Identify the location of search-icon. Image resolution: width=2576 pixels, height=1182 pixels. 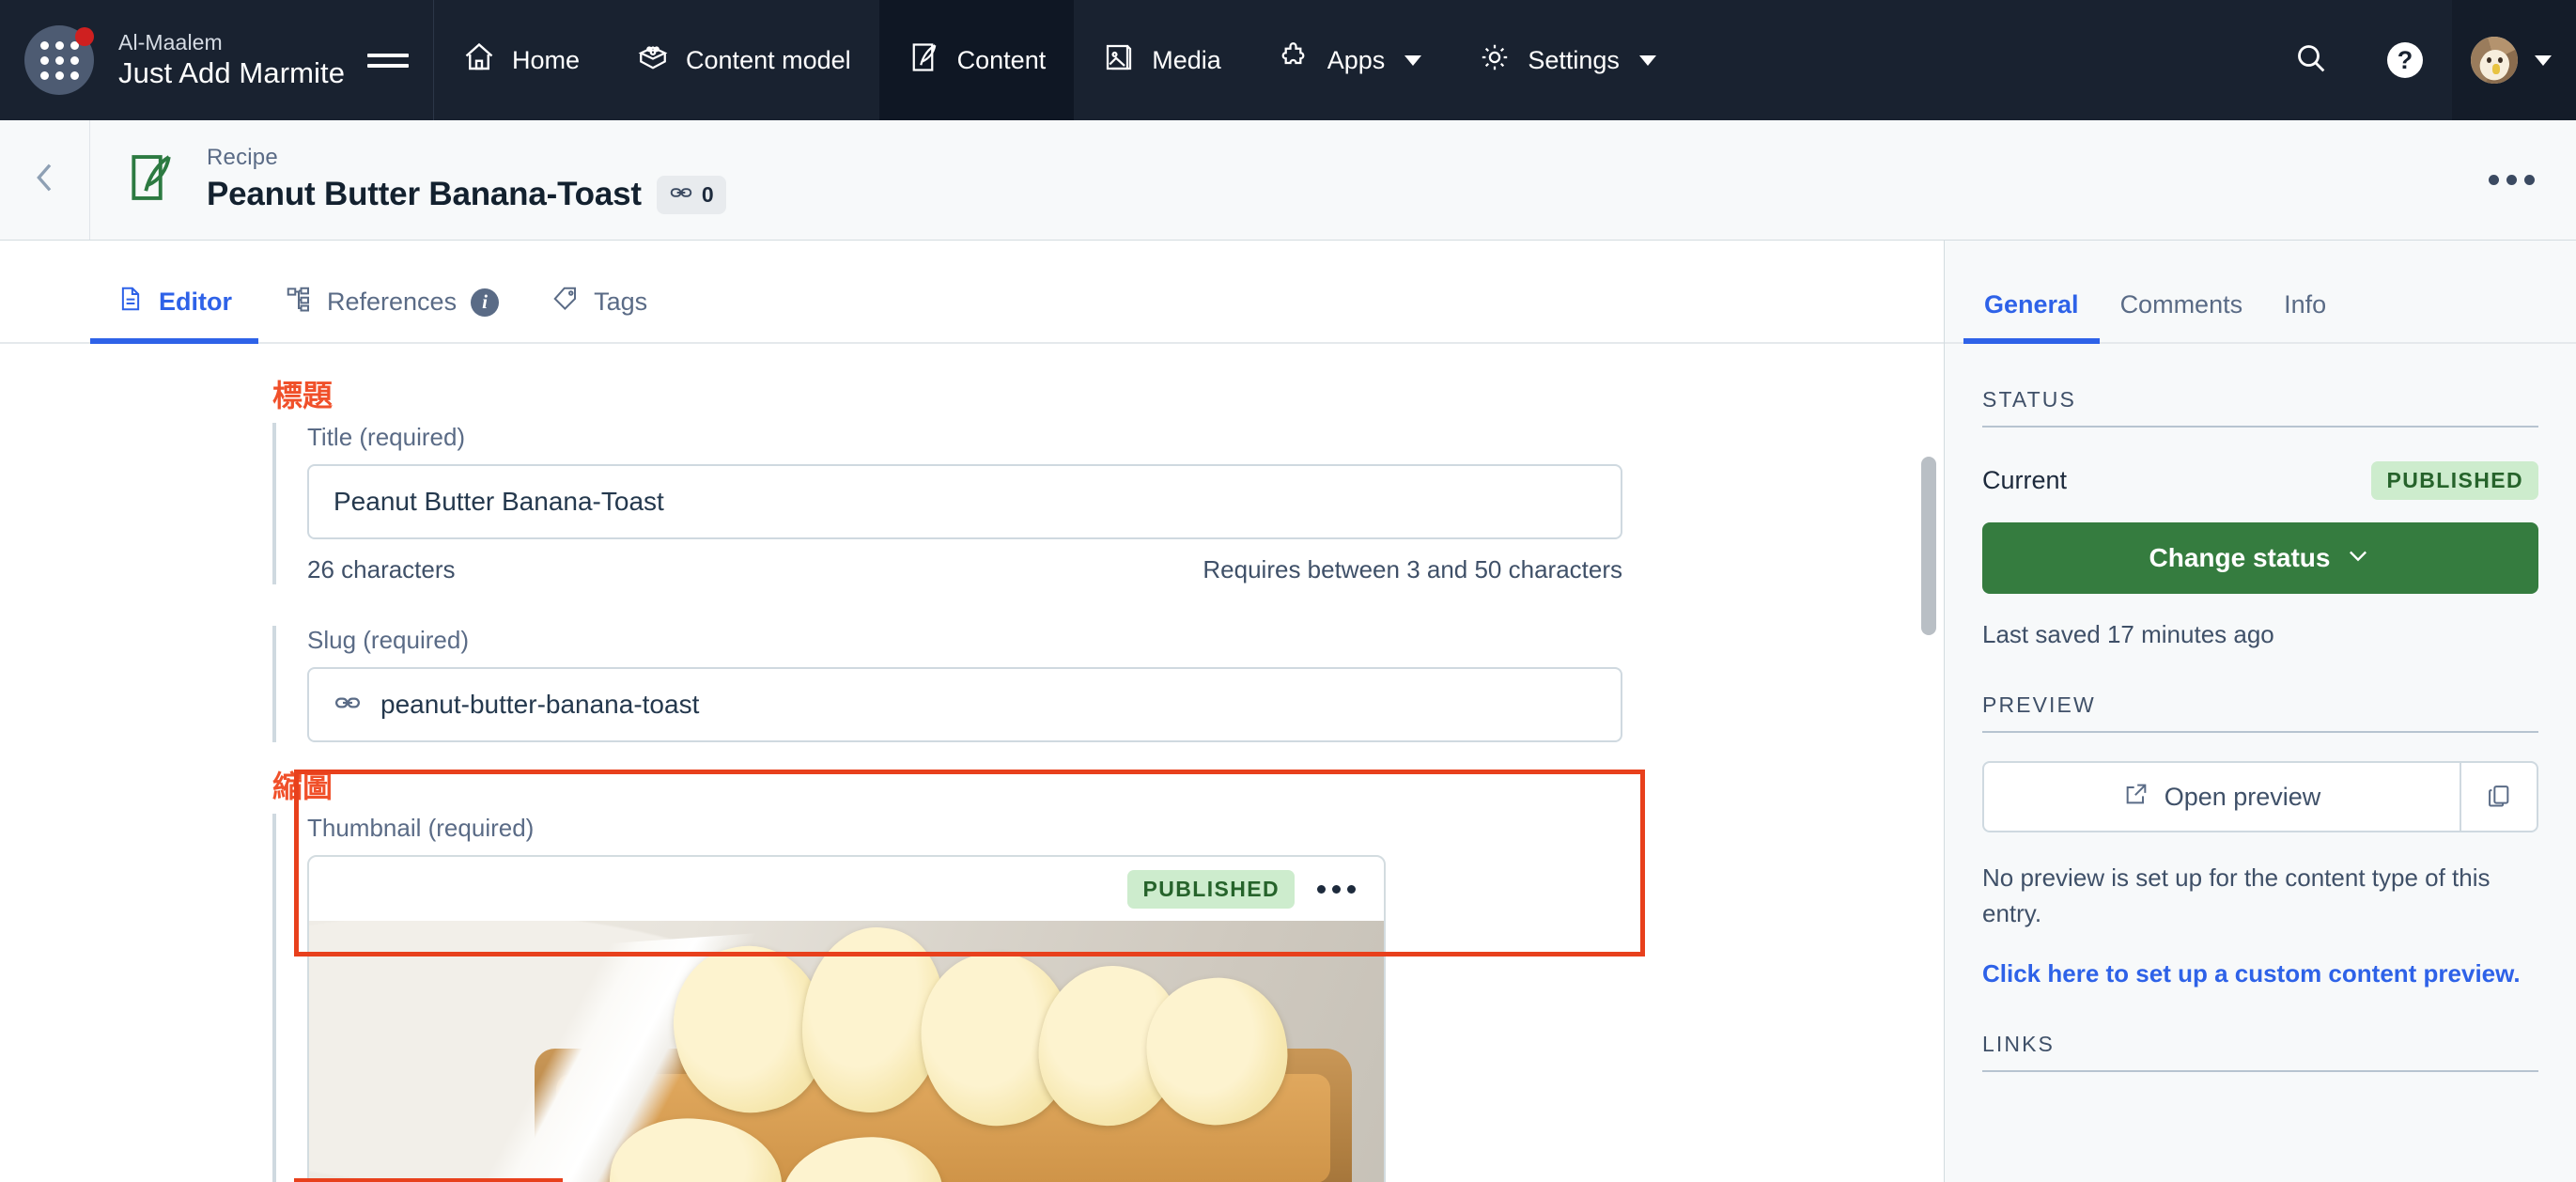
(2311, 60).